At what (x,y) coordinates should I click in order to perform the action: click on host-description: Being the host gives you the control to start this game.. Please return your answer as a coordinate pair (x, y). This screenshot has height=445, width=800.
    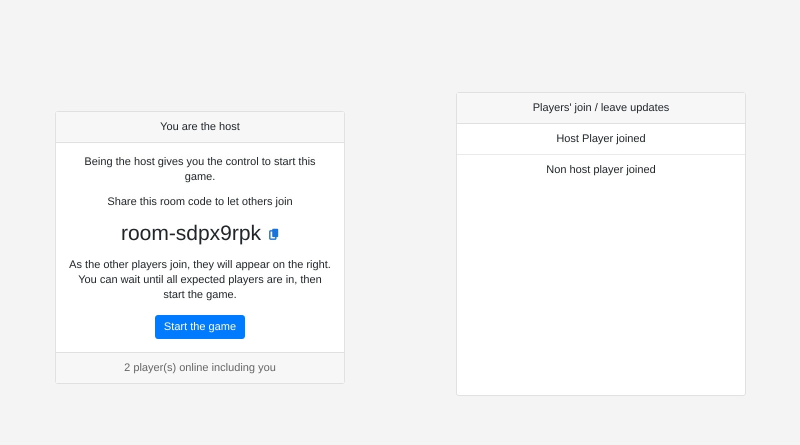
    Looking at the image, I should click on (200, 170).